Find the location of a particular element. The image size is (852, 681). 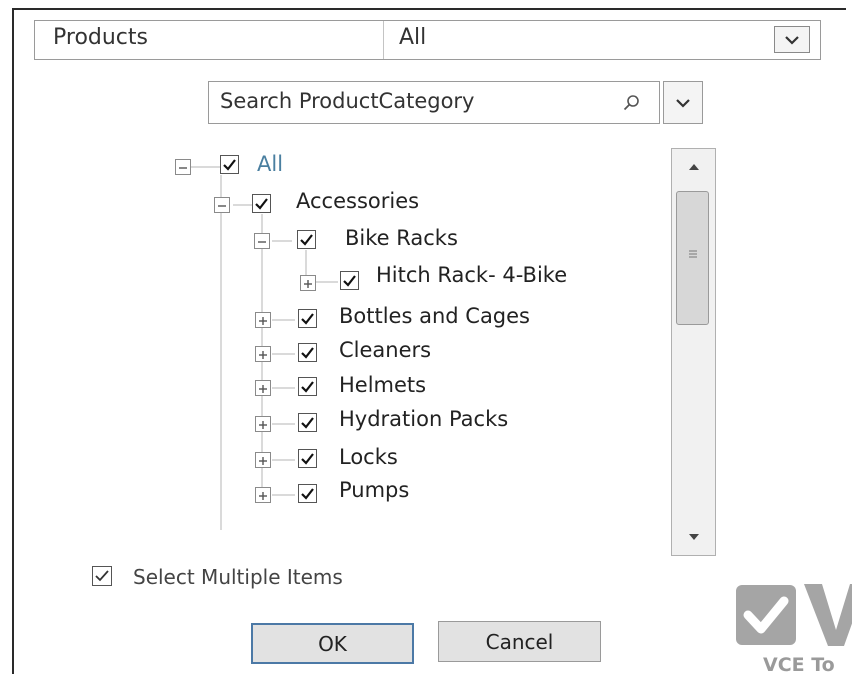

scroll-up-button is located at coordinates (693, 167).